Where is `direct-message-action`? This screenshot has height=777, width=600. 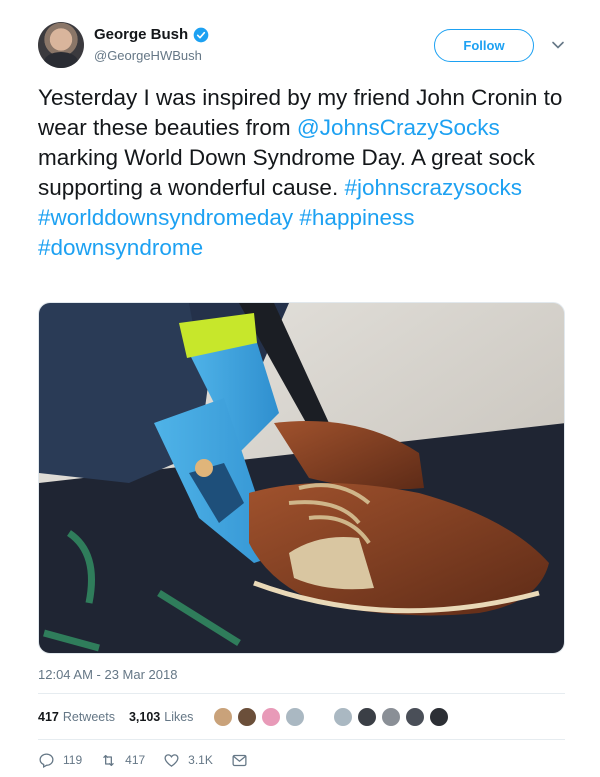 direct-message-action is located at coordinates (239, 760).